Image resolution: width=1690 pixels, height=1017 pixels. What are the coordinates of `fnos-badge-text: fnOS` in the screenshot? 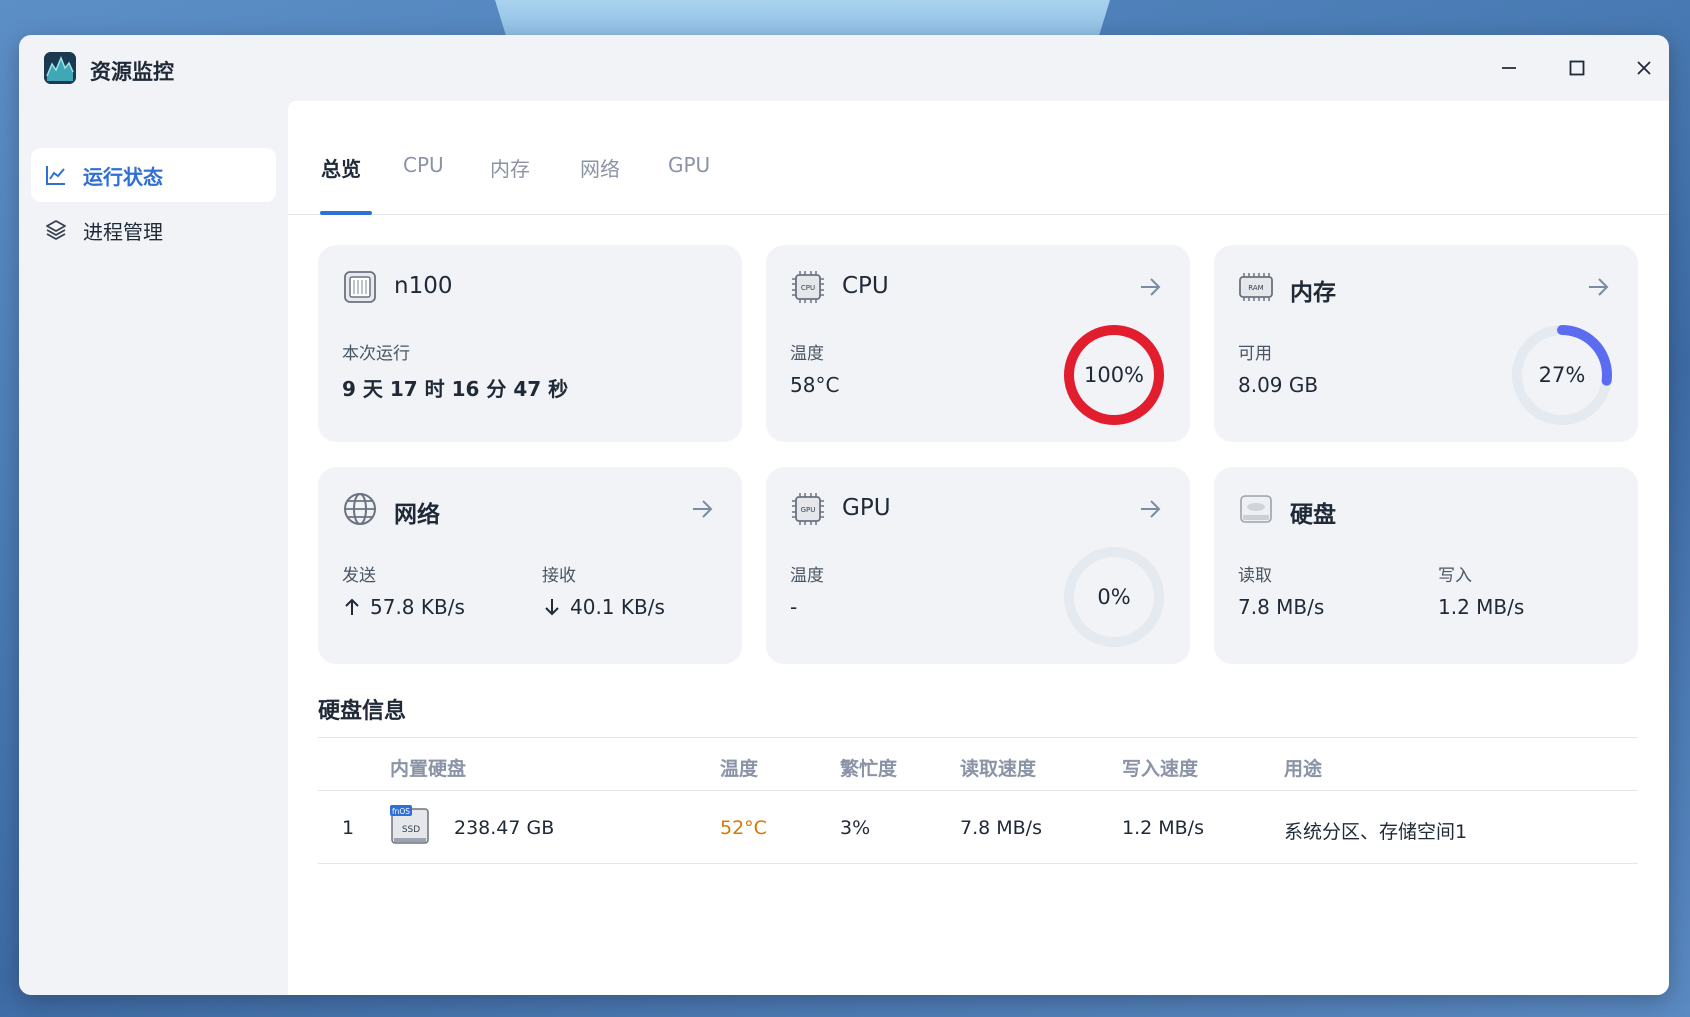 It's located at (401, 811).